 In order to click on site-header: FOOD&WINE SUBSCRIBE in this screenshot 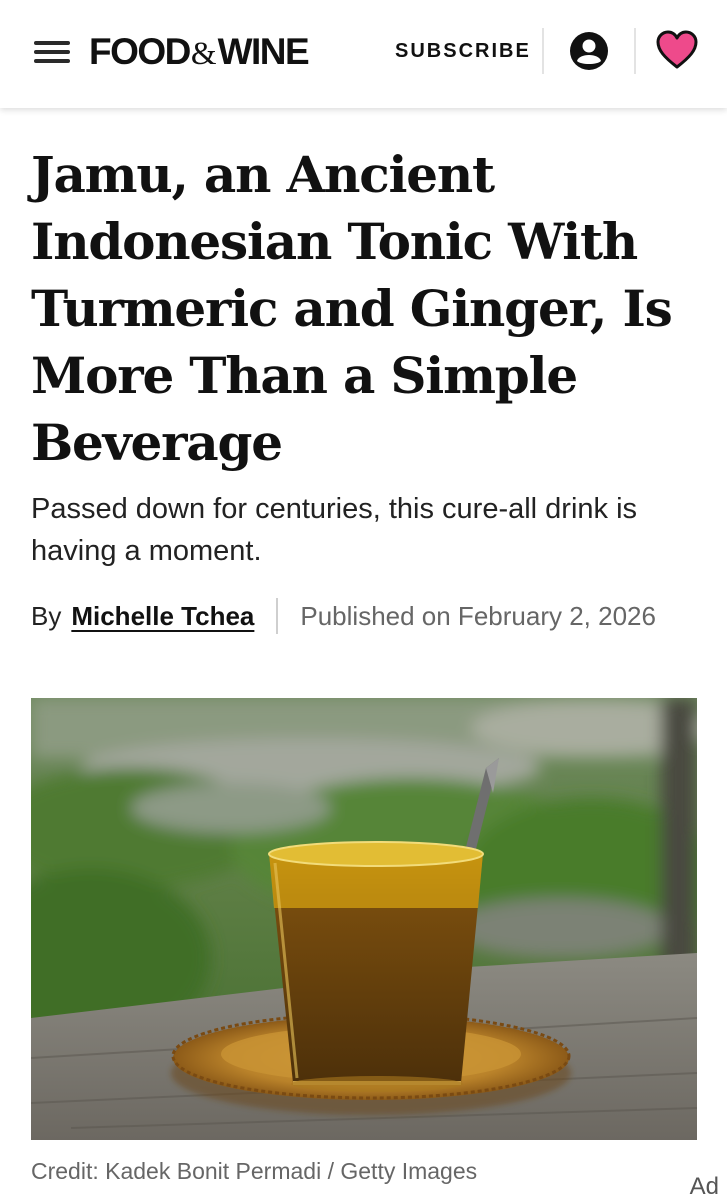, I will do `click(363, 54)`.